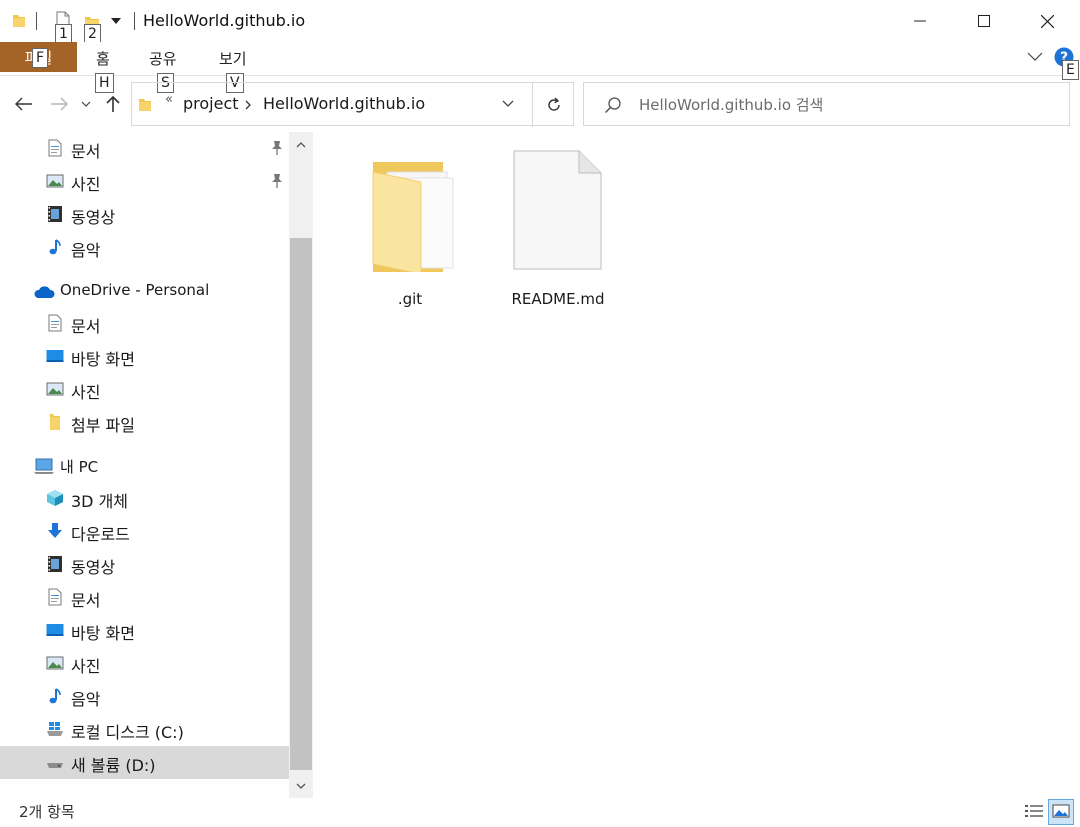 This screenshot has width=1080, height=827. What do you see at coordinates (55, 765) in the screenshot?
I see `drive-icon` at bounding box center [55, 765].